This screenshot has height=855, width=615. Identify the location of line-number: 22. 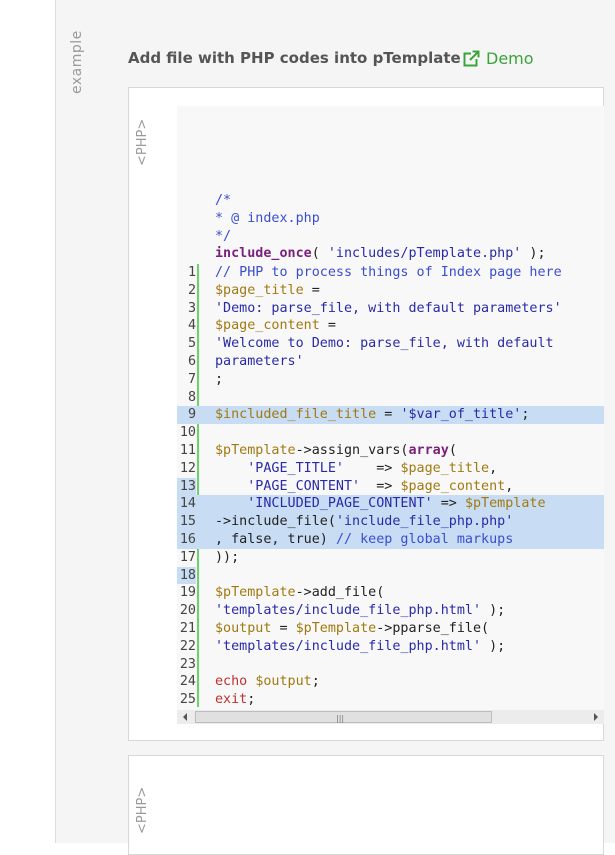
(187, 646).